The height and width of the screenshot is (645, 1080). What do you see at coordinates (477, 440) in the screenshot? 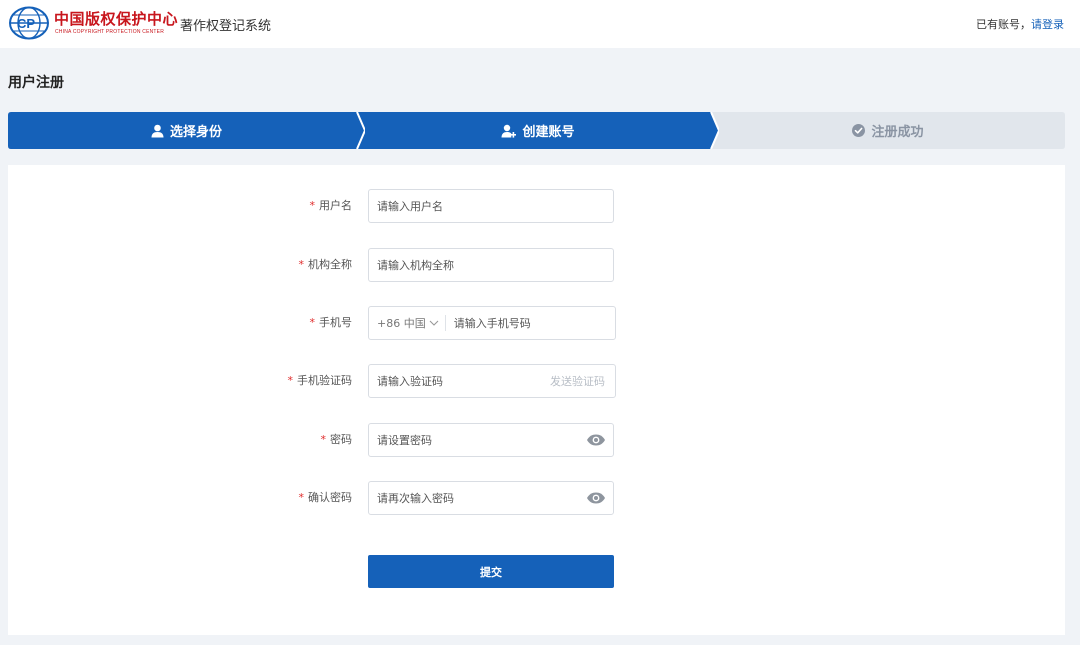
I see `password-input` at bounding box center [477, 440].